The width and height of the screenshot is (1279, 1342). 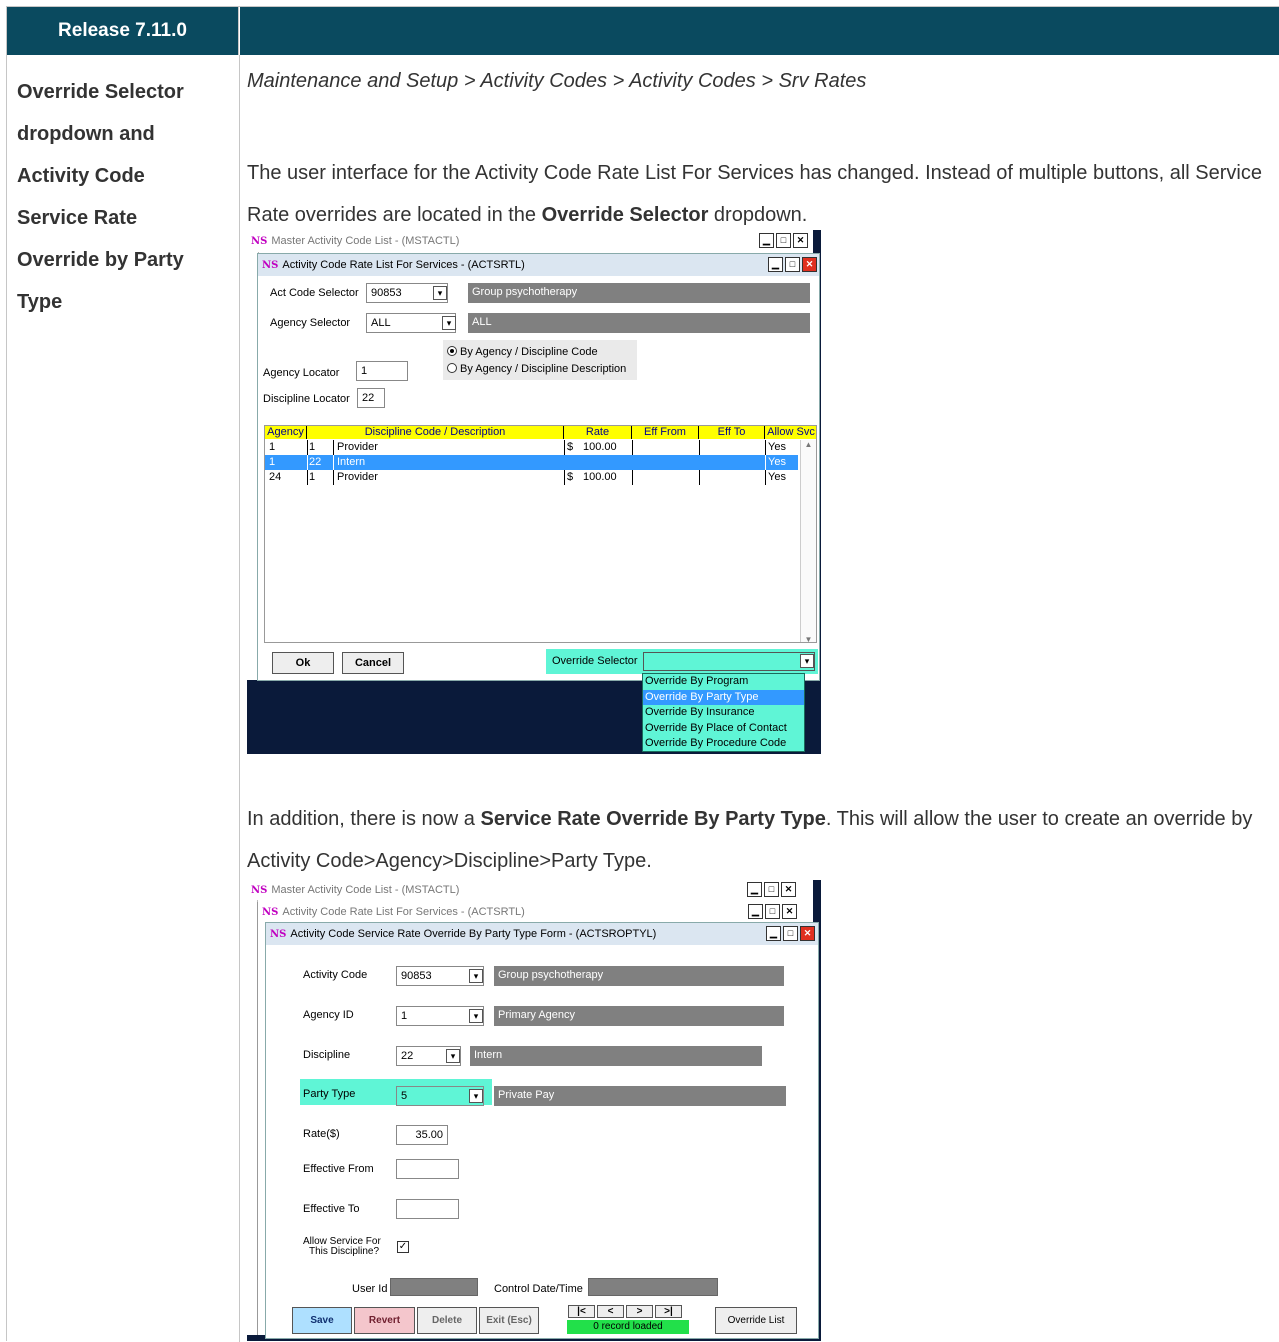 I want to click on grid-header: Allow Svc, so click(x=790, y=432).